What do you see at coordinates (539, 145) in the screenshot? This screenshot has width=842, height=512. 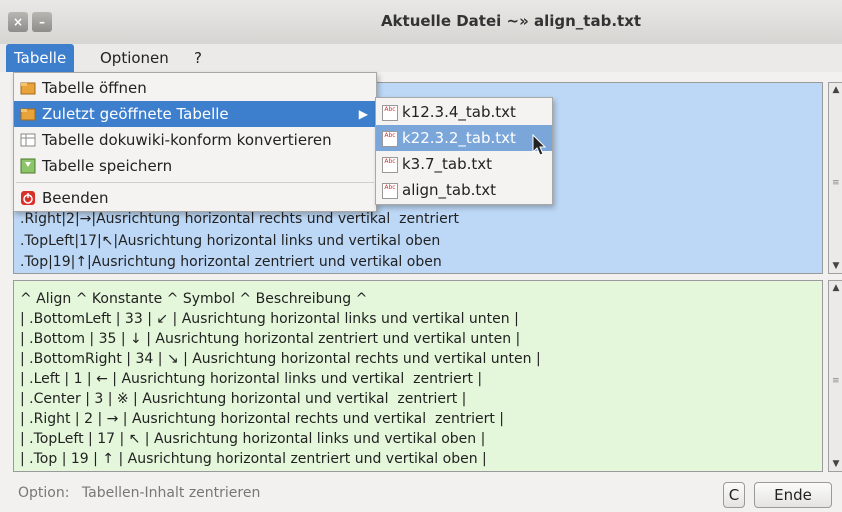 I see `mouse-cursor-icon` at bounding box center [539, 145].